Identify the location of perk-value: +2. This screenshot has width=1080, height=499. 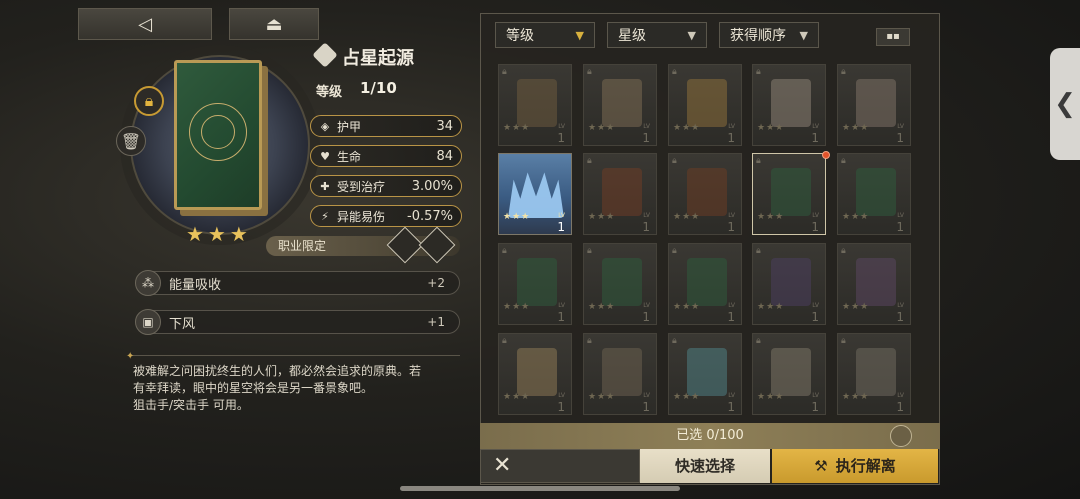
(436, 283).